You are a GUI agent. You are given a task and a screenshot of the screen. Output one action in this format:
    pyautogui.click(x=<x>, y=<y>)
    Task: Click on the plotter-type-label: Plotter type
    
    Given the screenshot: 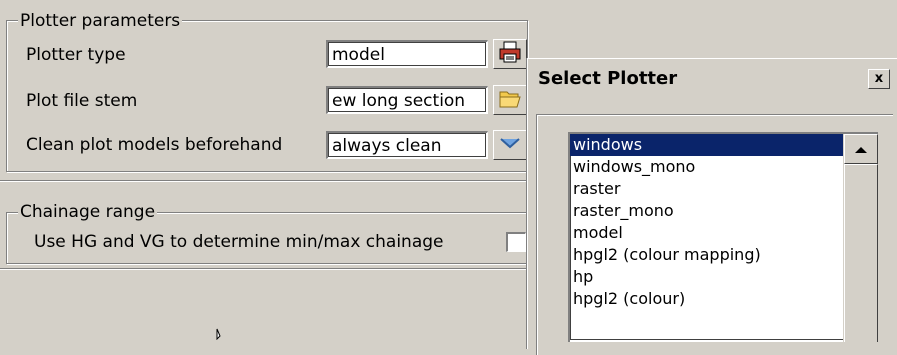 What is the action you would take?
    pyautogui.click(x=76, y=55)
    